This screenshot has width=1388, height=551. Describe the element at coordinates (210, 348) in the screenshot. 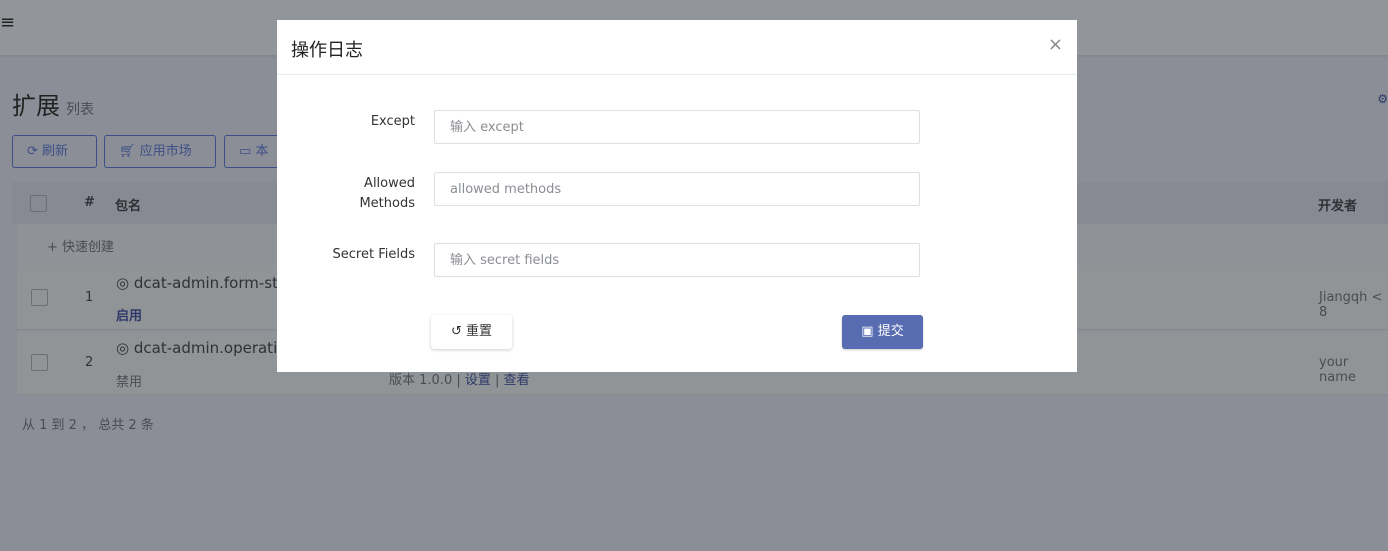

I see `package-name-text: dcat-admin.operatio` at that location.